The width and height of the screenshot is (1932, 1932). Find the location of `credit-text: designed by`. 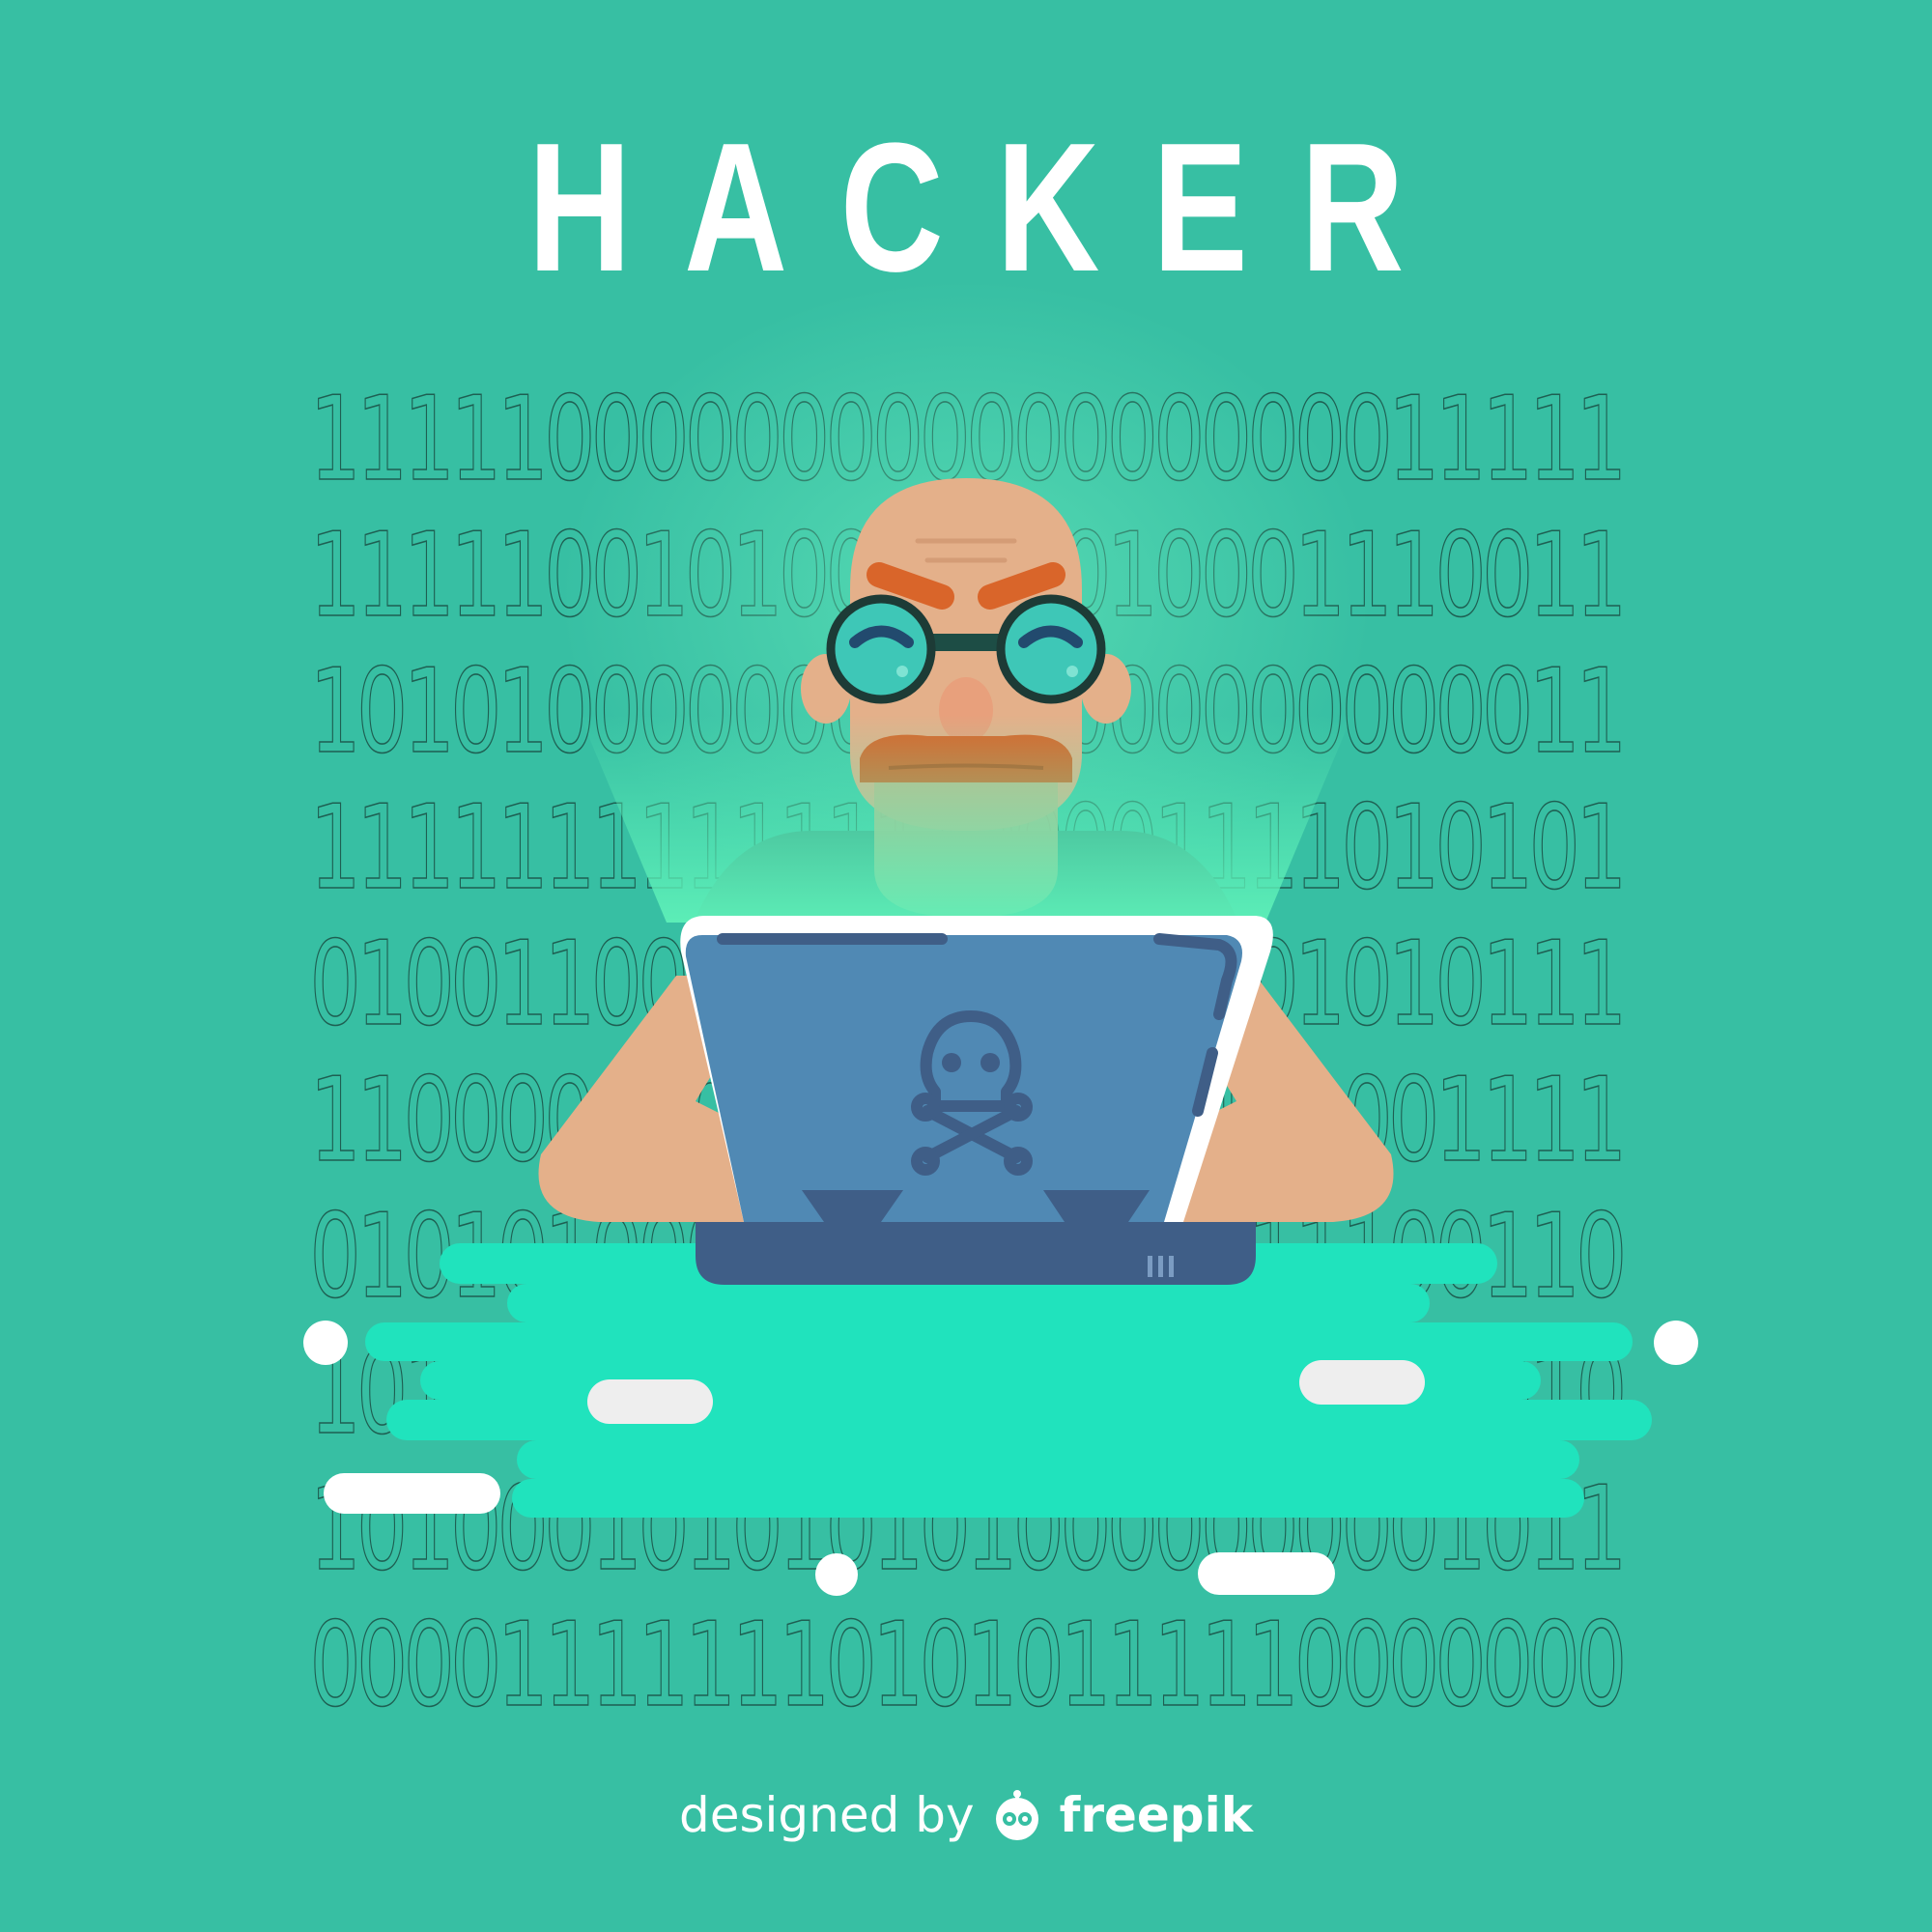

credit-text: designed by is located at coordinates (826, 1815).